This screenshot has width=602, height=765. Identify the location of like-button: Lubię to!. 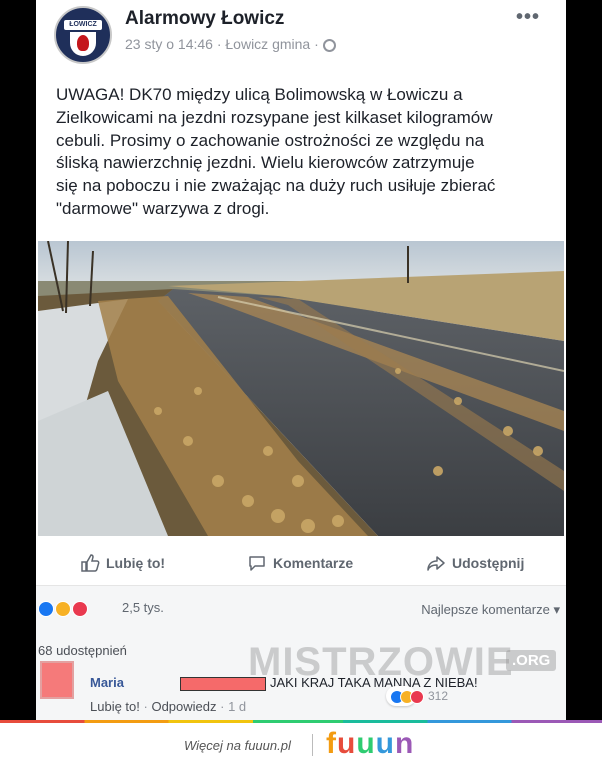
(122, 563).